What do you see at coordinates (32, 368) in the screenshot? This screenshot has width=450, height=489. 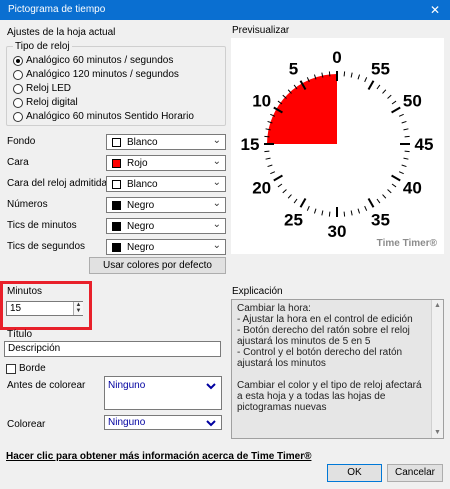 I see `border-label: Borde` at bounding box center [32, 368].